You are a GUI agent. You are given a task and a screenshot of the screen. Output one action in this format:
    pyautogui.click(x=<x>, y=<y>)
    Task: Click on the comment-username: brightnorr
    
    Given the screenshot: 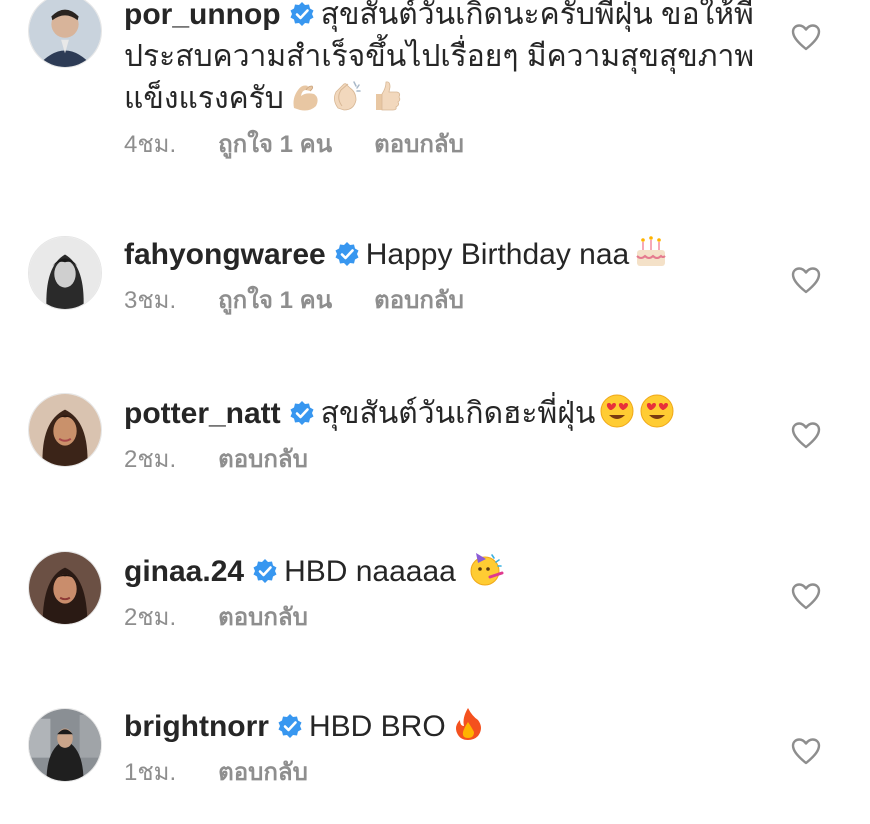 What is the action you would take?
    pyautogui.click(x=196, y=726)
    